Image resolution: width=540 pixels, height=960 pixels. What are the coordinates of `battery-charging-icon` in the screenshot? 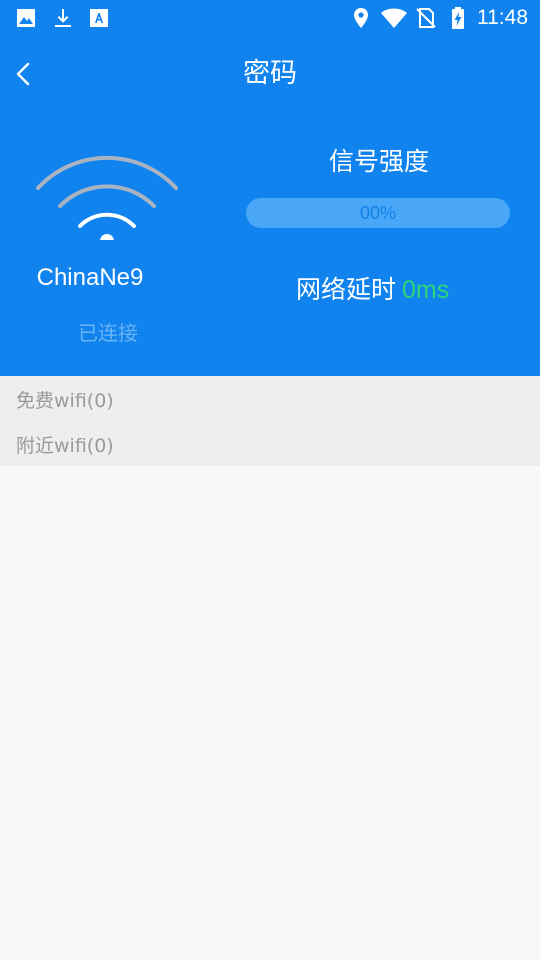 It's located at (458, 18).